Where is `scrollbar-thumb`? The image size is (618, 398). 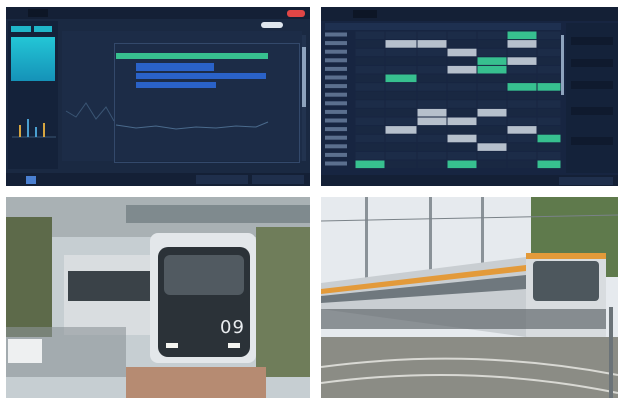 scrollbar-thumb is located at coordinates (304, 77).